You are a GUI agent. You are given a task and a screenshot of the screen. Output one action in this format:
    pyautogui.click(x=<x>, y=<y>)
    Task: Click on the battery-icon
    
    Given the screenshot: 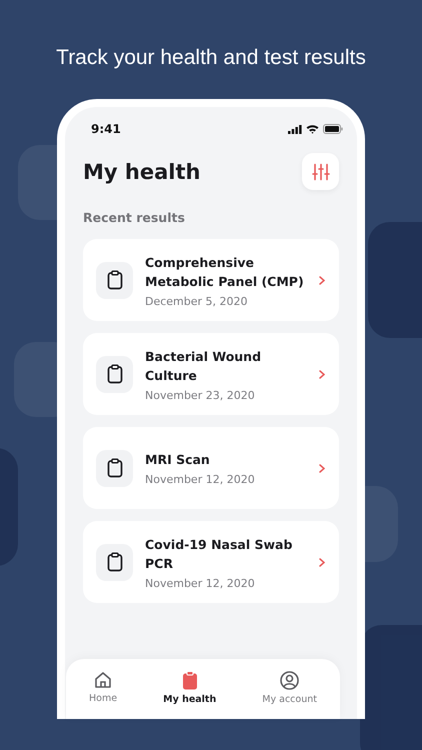 What is the action you would take?
    pyautogui.click(x=333, y=129)
    